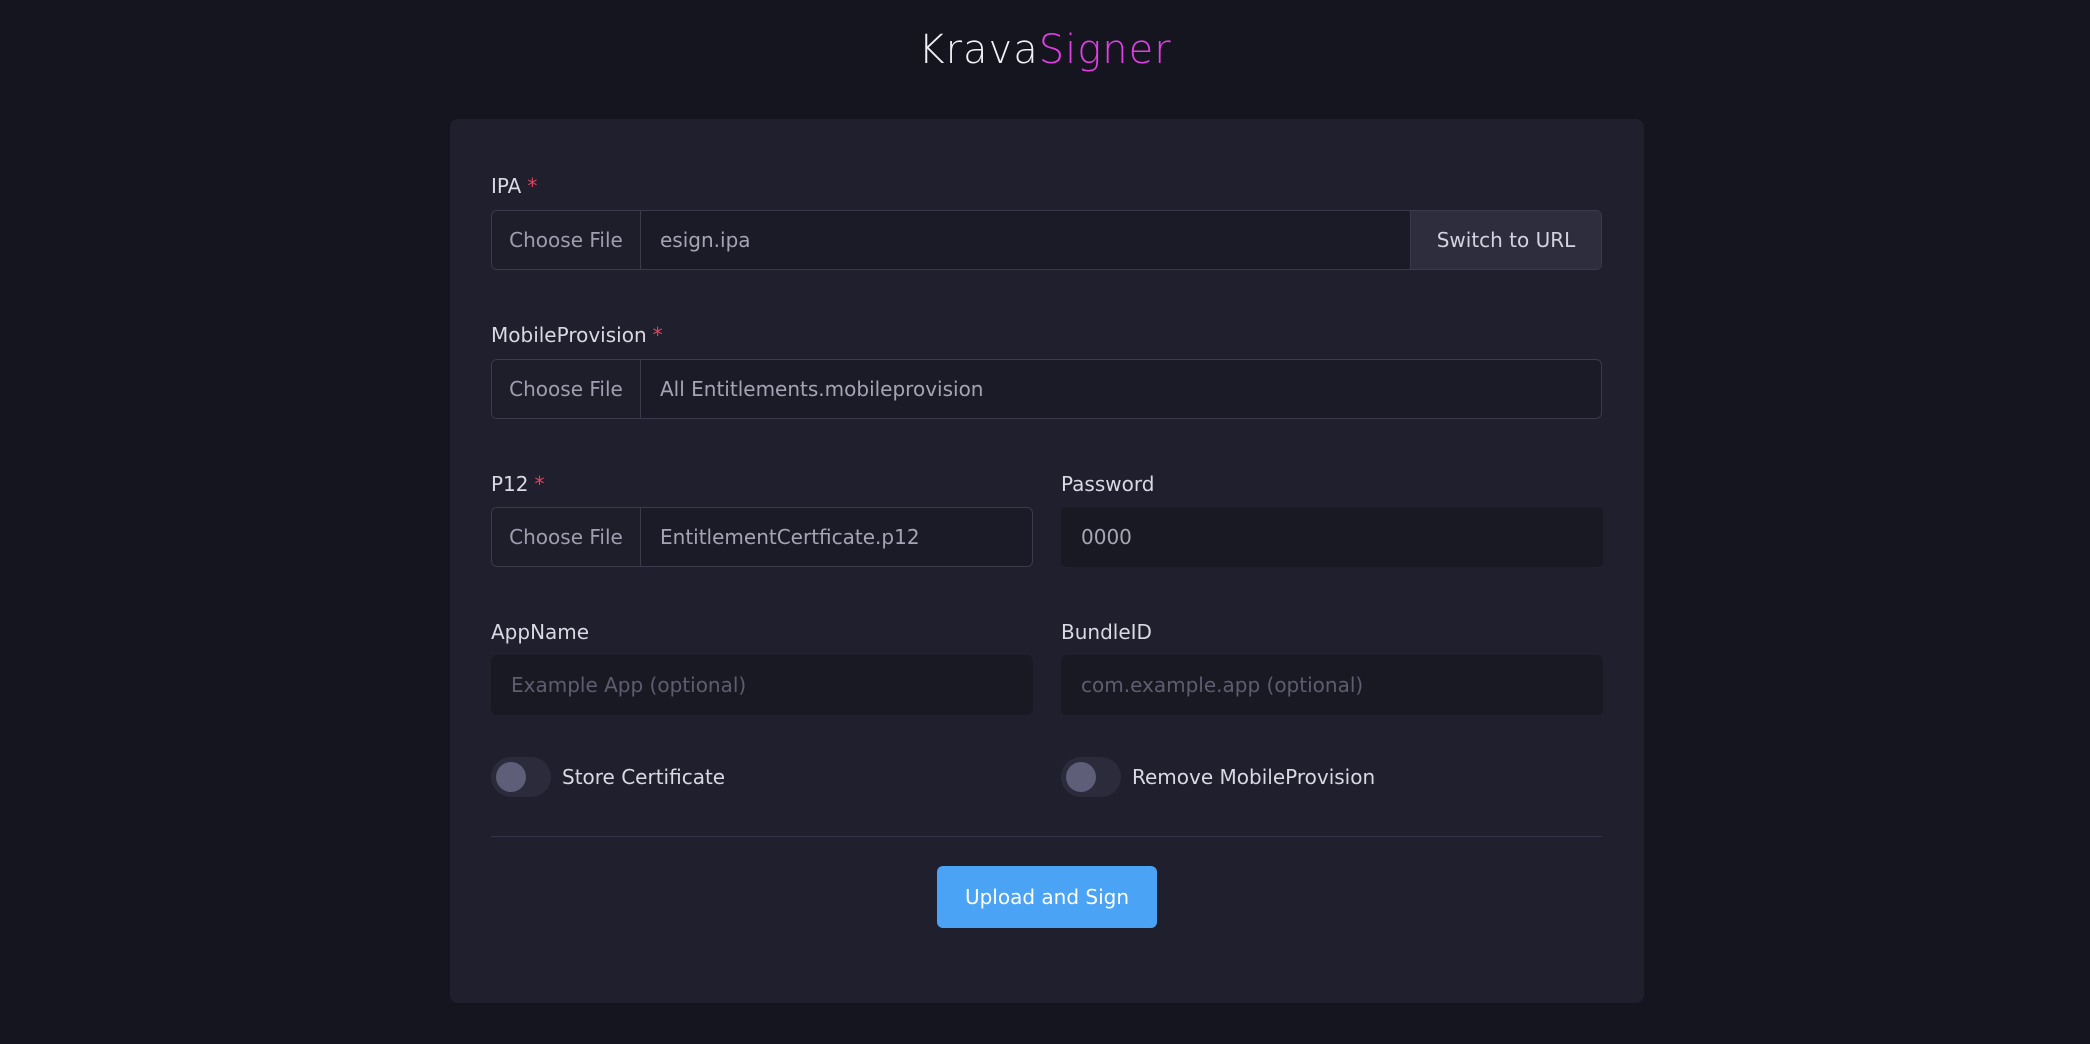  I want to click on remove-mobileprovision-row: Remove MobileProvision, so click(1218, 777).